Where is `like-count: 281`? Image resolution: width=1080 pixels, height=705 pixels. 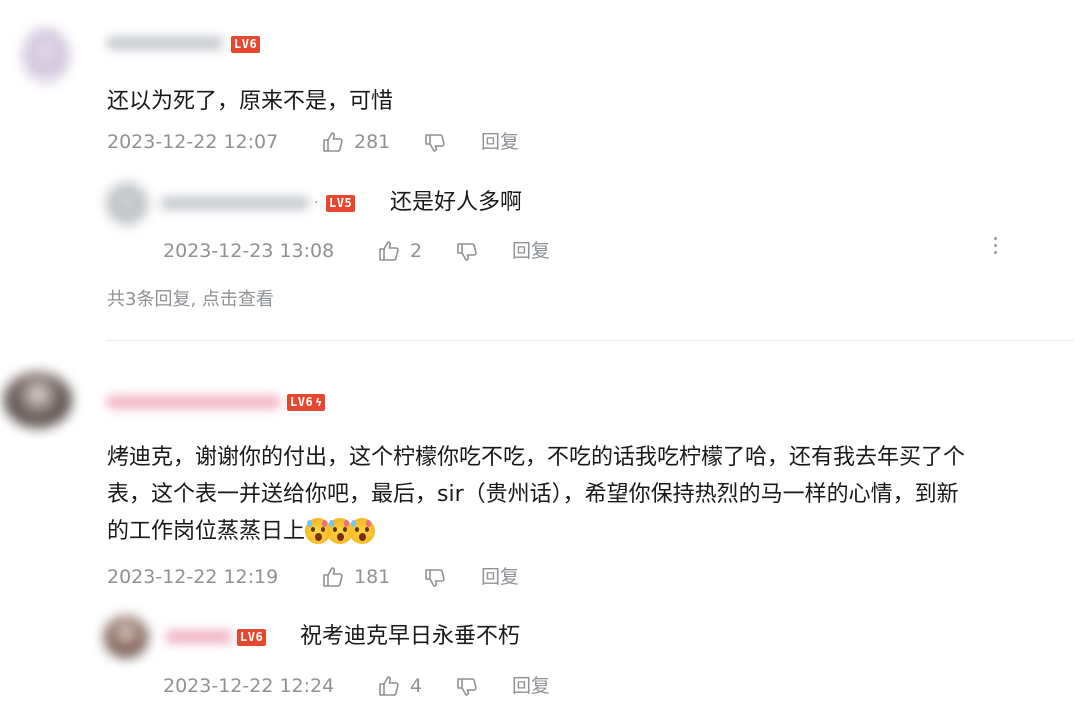 like-count: 281 is located at coordinates (372, 142).